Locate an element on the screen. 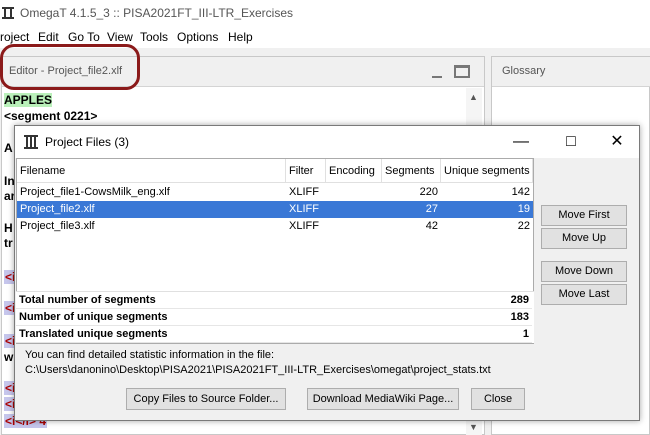 The width and height of the screenshot is (650, 435). totals-label: Total number of segments is located at coordinates (87, 300).